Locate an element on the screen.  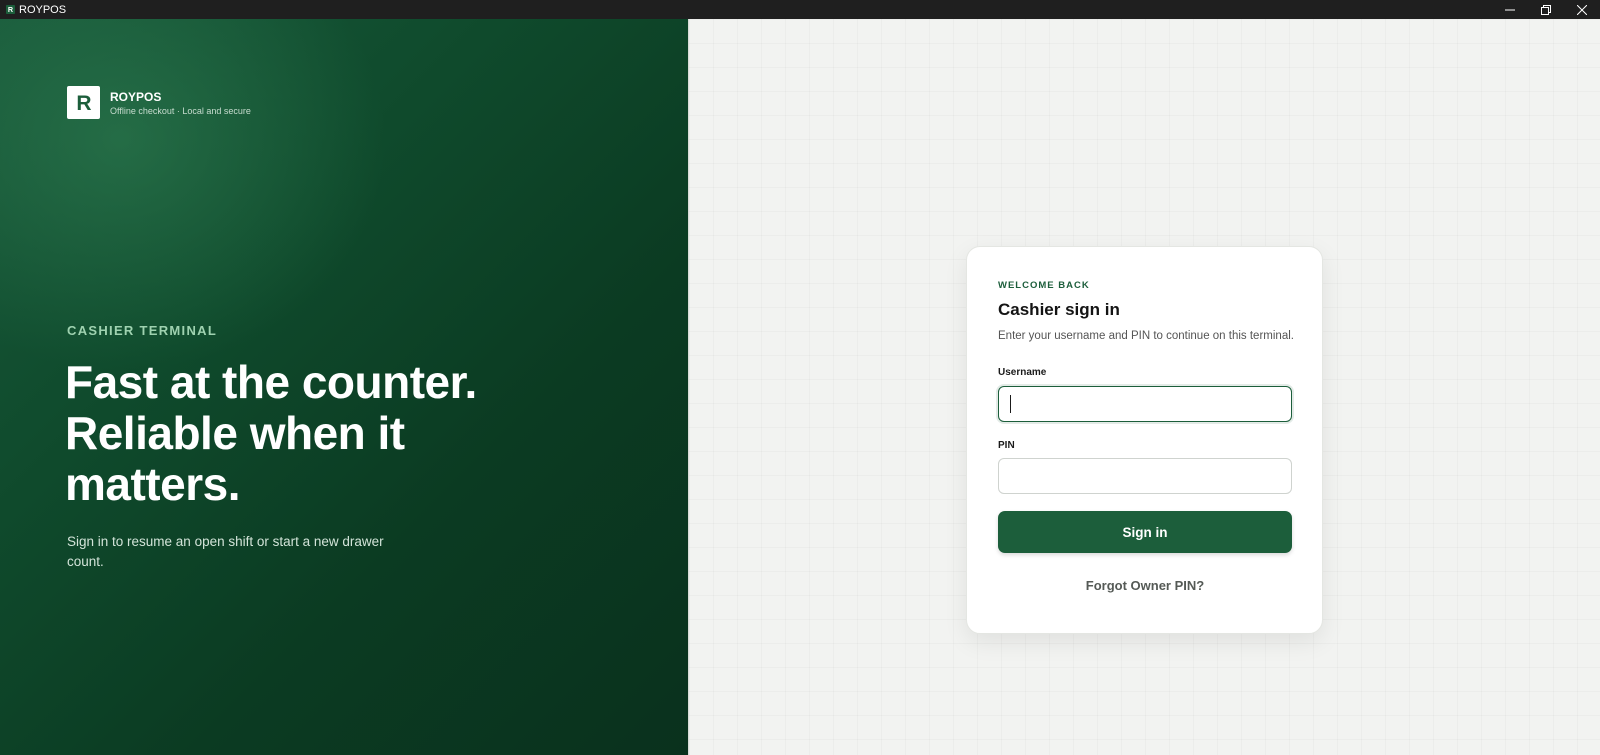
forgot-pin-link: Forgot Owner PIN? is located at coordinates (1145, 585).